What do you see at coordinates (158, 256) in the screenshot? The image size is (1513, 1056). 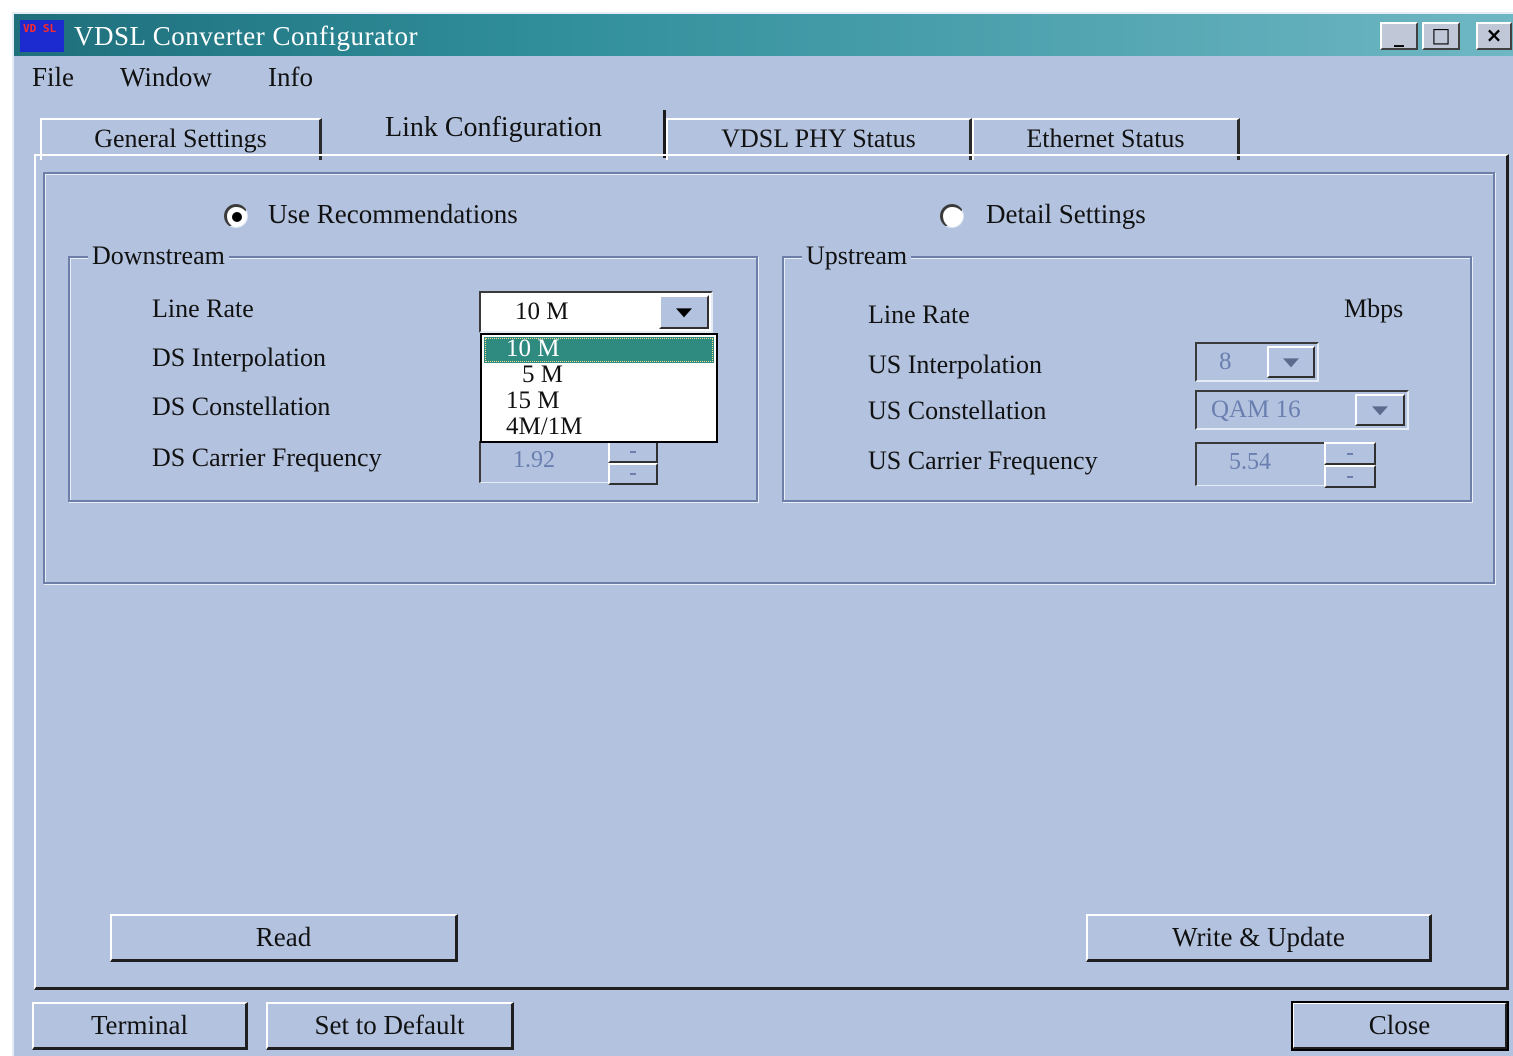 I see `downstream-legend: Downstream` at bounding box center [158, 256].